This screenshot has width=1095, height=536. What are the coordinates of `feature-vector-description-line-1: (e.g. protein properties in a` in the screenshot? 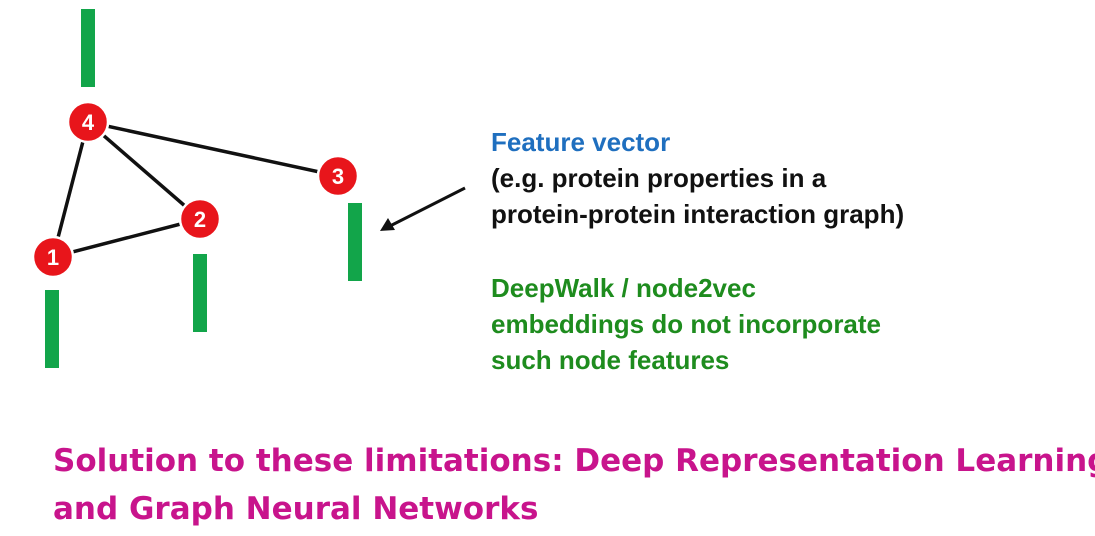 It's located at (659, 178).